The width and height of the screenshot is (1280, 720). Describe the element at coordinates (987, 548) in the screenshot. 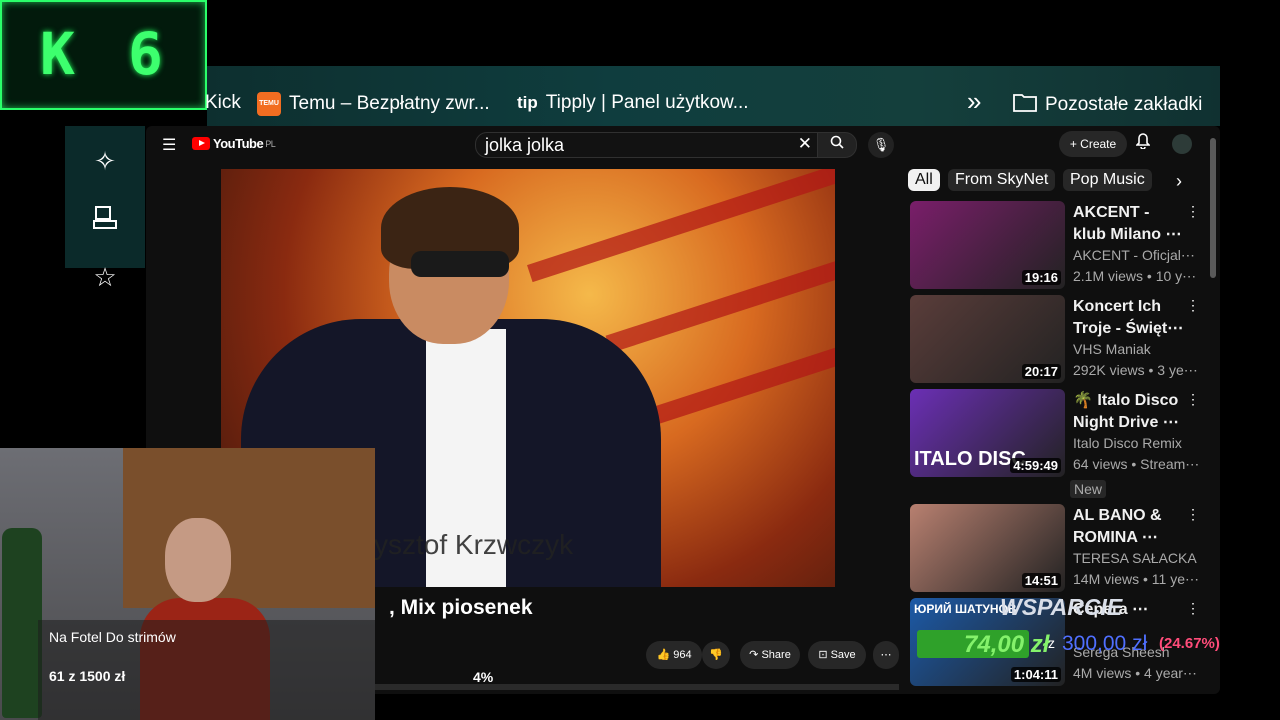

I see `video-thumbnail: 14:51` at that location.